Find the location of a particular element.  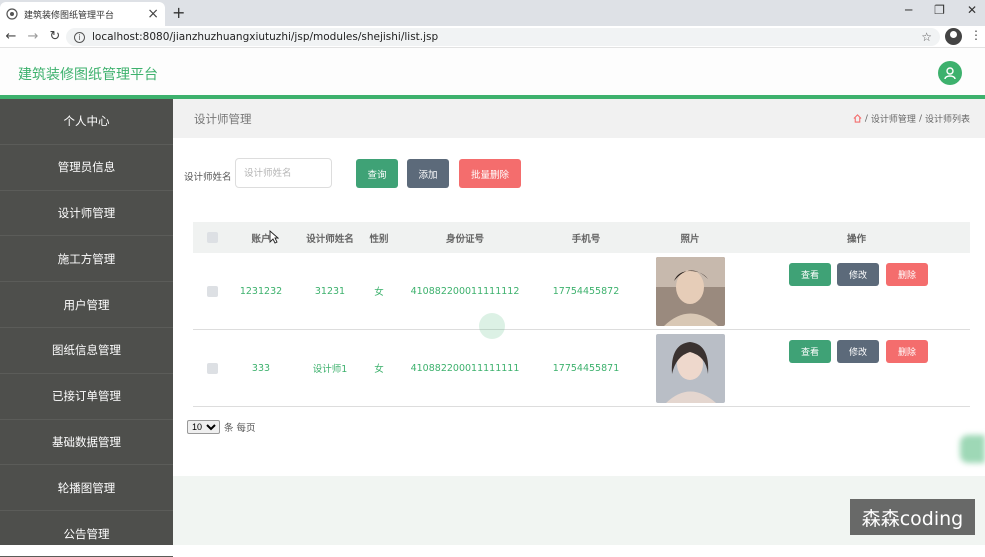

header-phone: 手机号 is located at coordinates (586, 239).